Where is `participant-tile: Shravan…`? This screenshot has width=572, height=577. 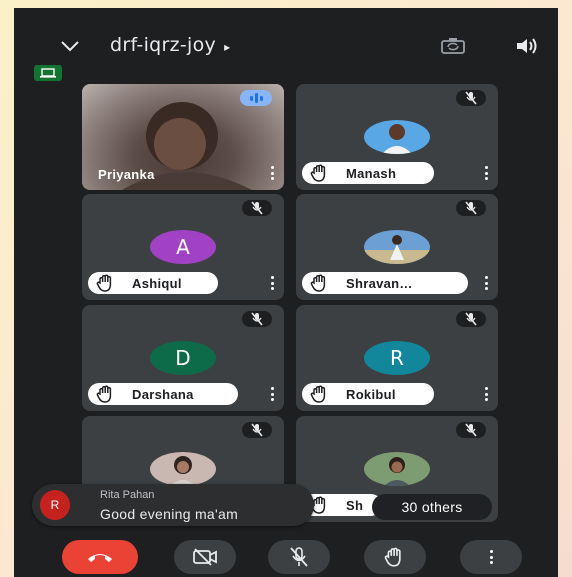
participant-tile: Shravan… is located at coordinates (397, 247).